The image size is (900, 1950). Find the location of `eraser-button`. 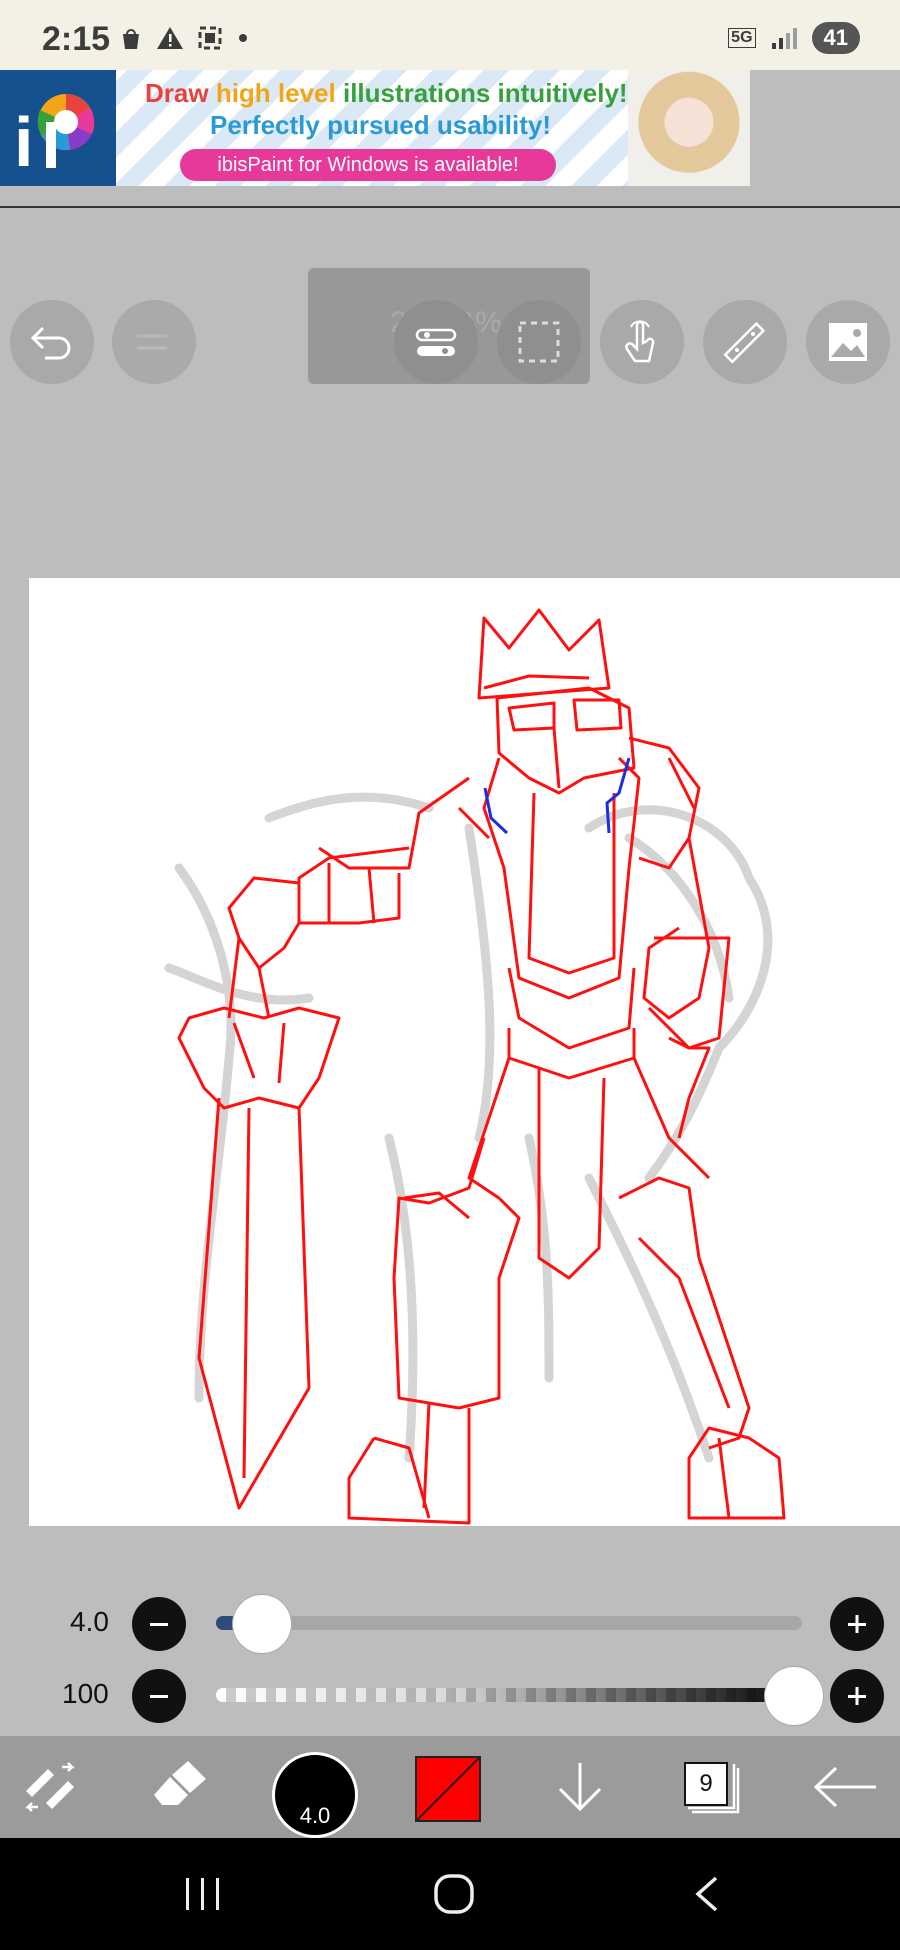

eraser-button is located at coordinates (180, 1787).